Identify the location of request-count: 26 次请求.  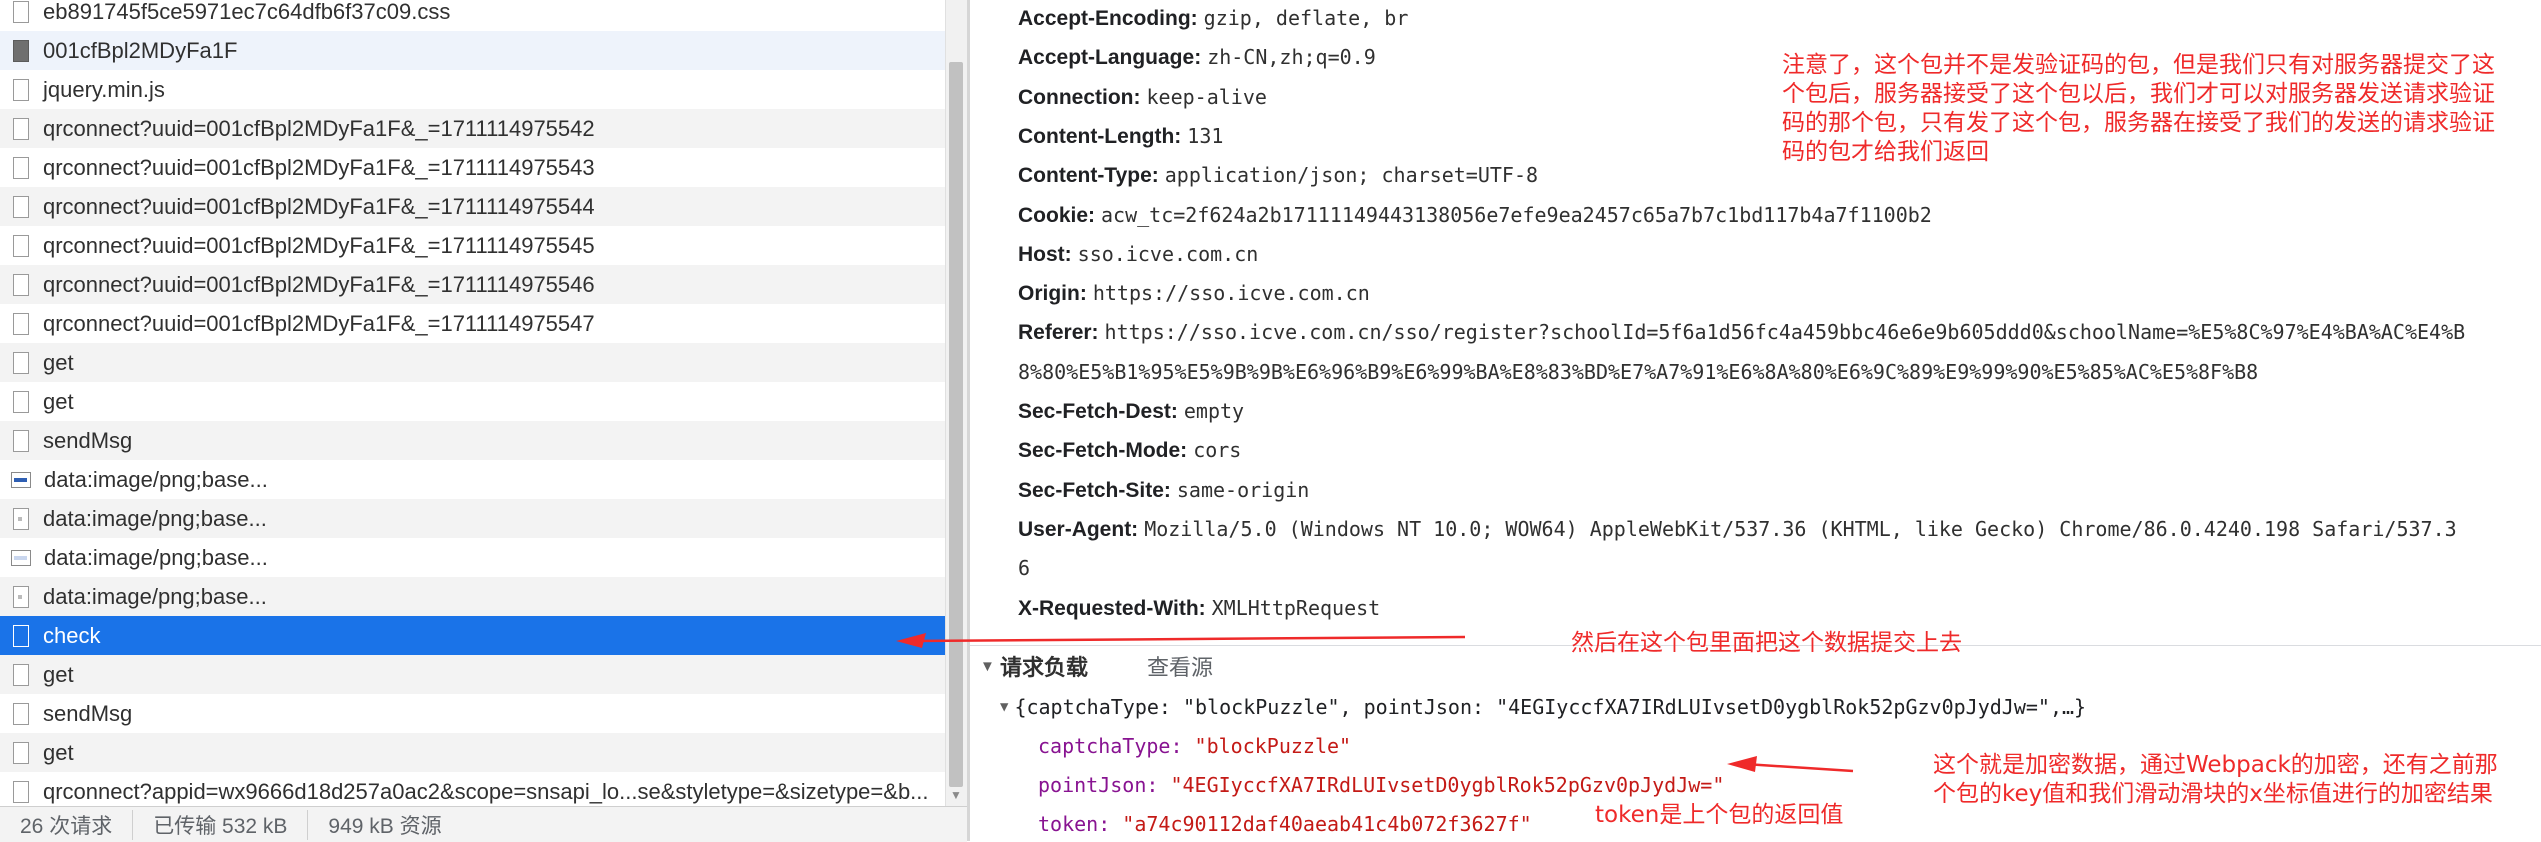
(67, 824).